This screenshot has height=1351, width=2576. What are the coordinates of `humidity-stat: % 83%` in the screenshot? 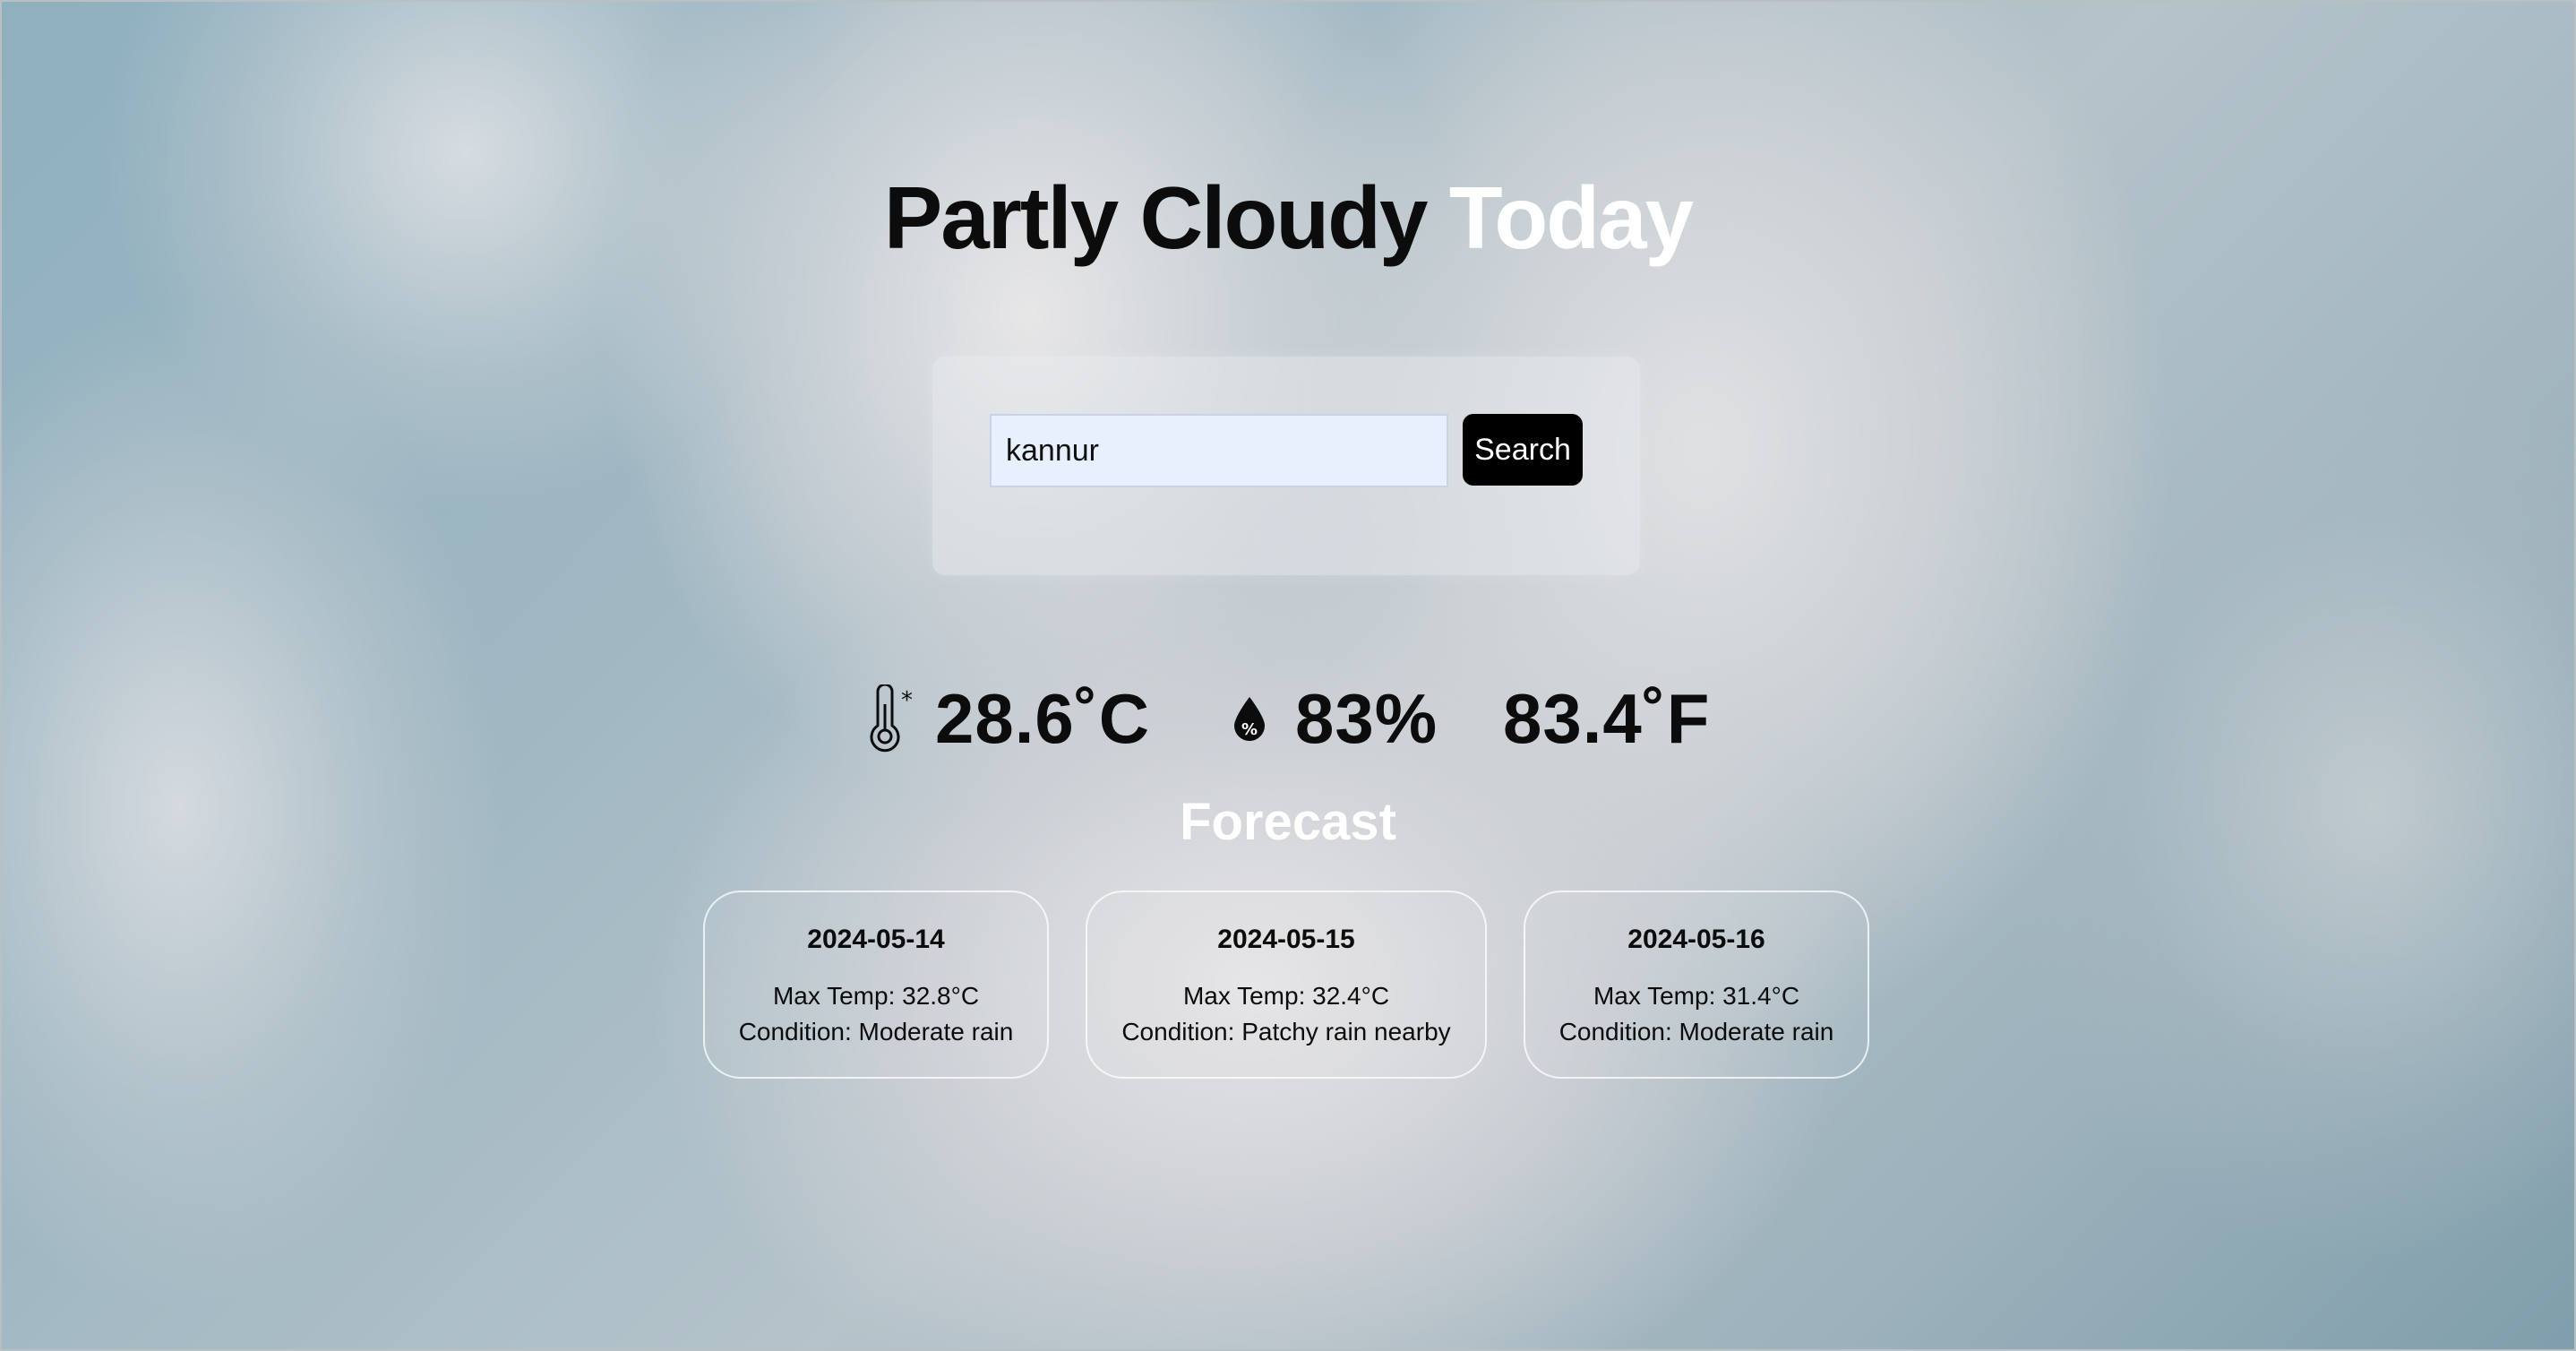 It's located at (1332, 718).